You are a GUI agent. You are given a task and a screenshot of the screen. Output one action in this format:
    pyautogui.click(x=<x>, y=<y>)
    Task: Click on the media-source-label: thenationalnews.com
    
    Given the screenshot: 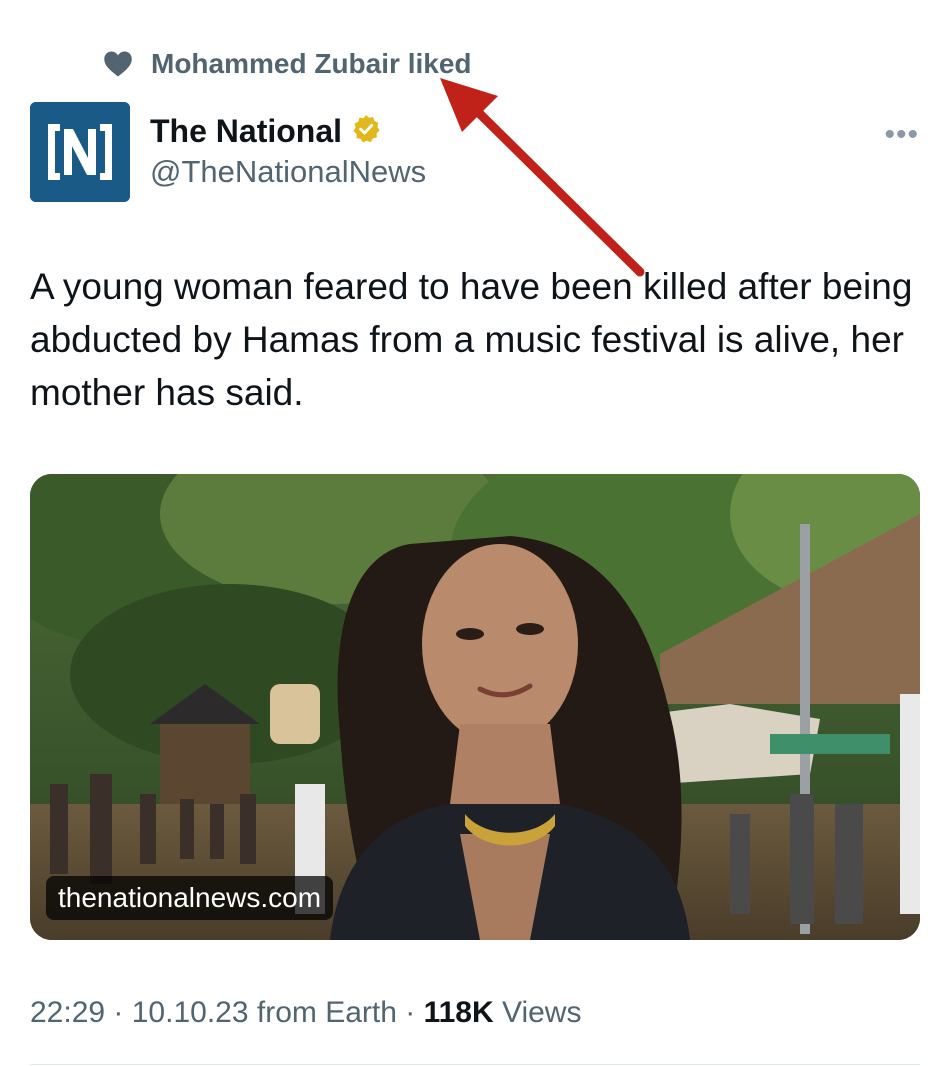 What is the action you would take?
    pyautogui.click(x=190, y=898)
    